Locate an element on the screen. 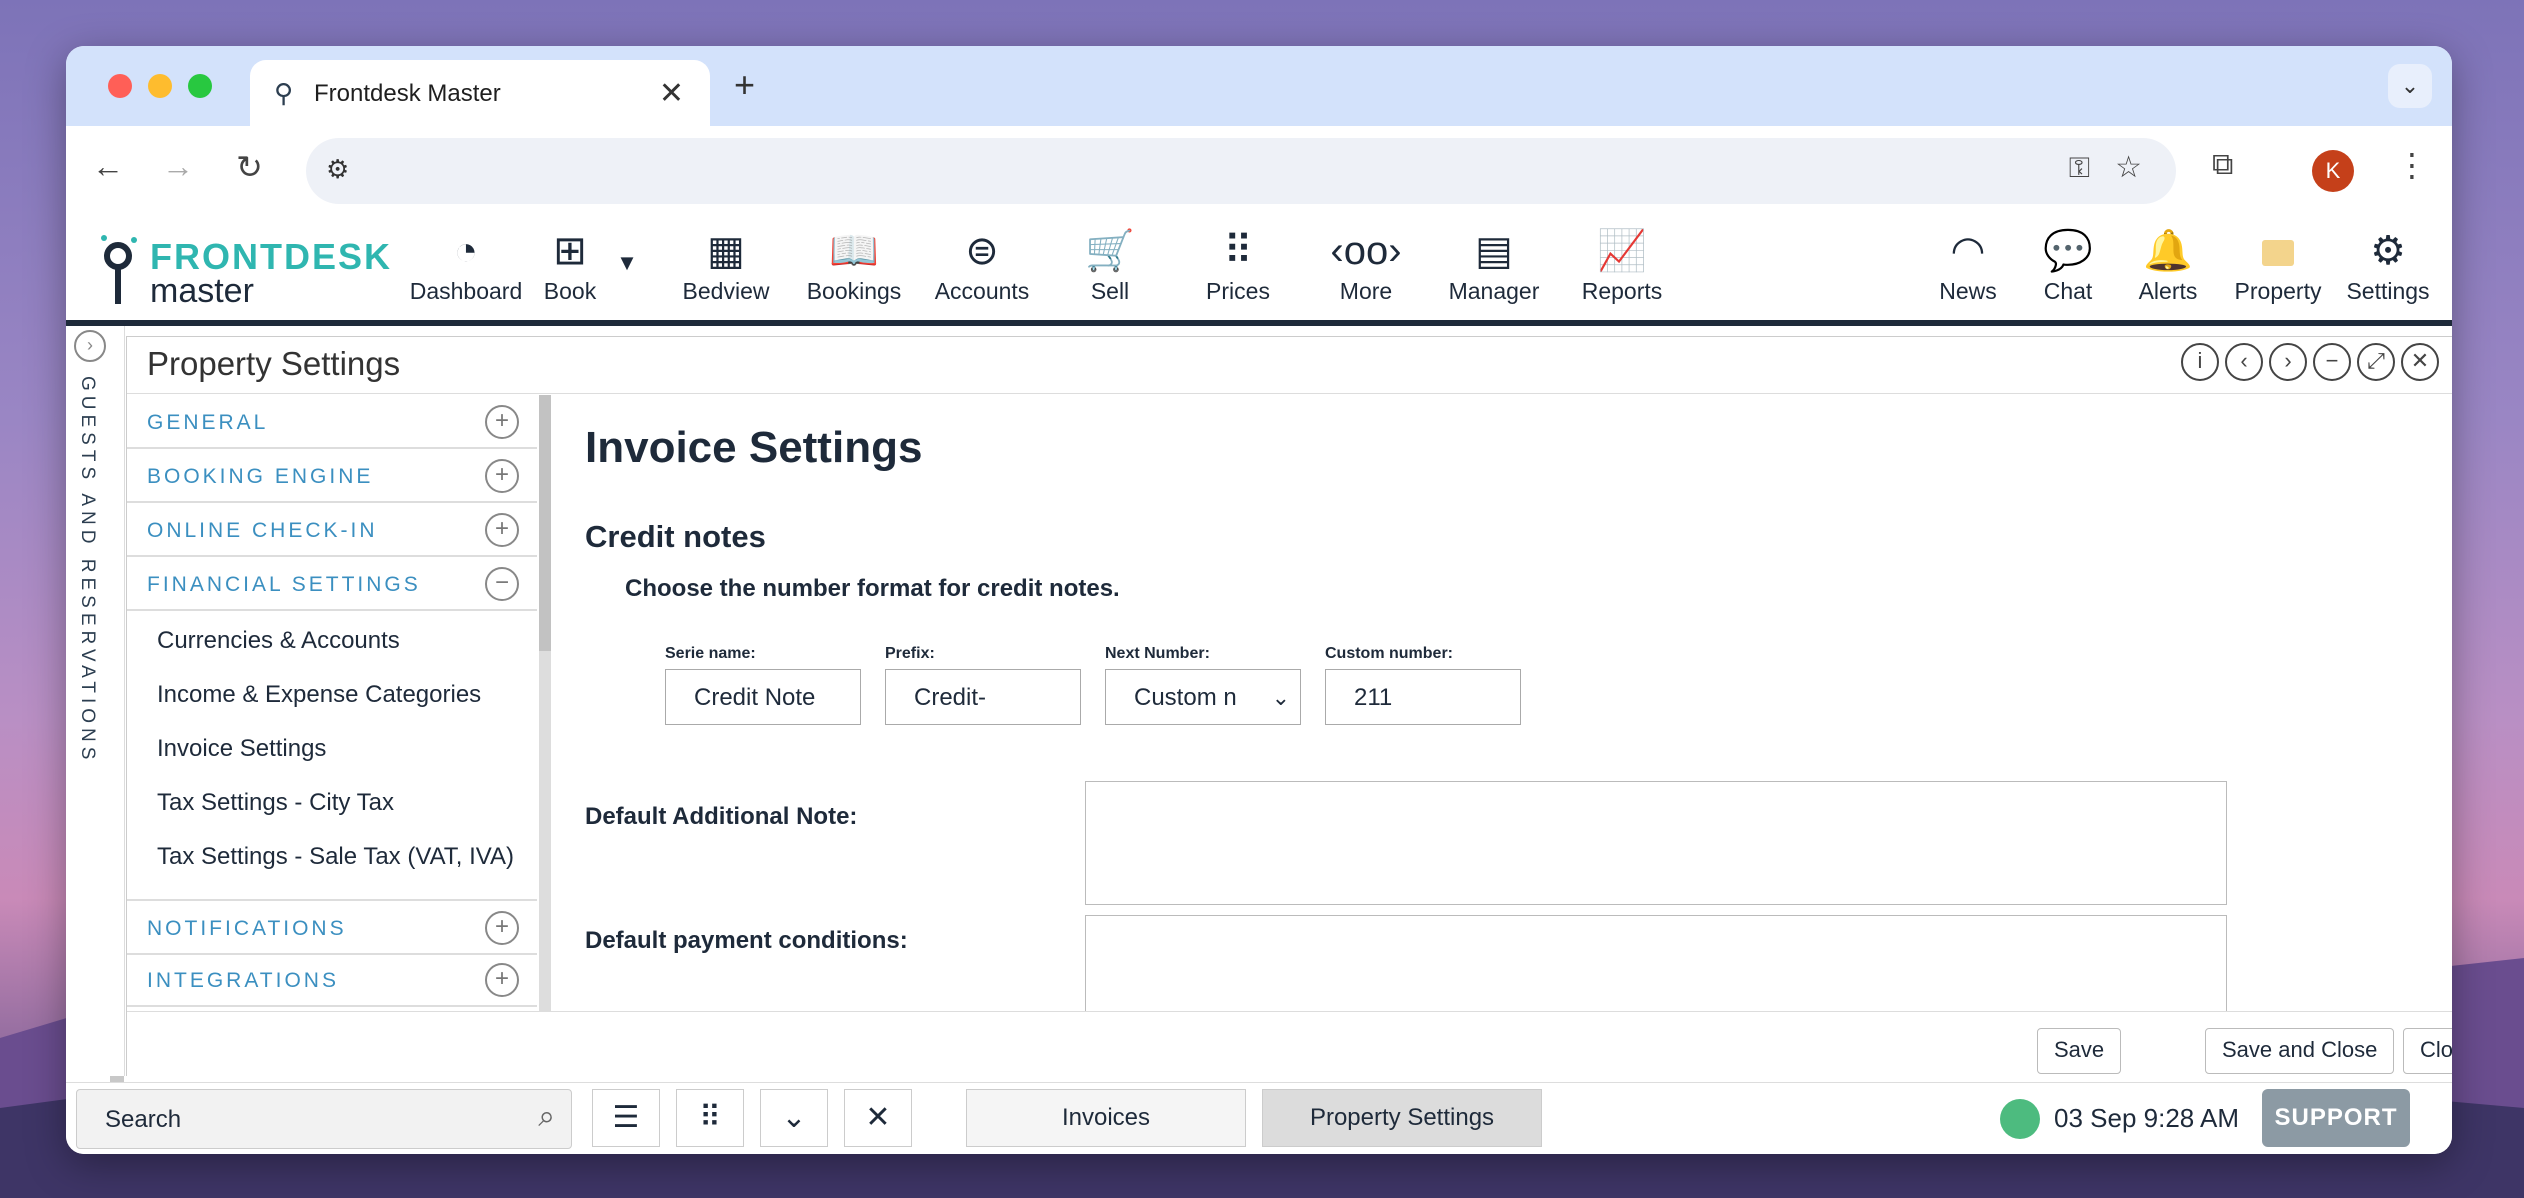 This screenshot has height=1198, width=2524. online-status-icon is located at coordinates (2020, 1119).